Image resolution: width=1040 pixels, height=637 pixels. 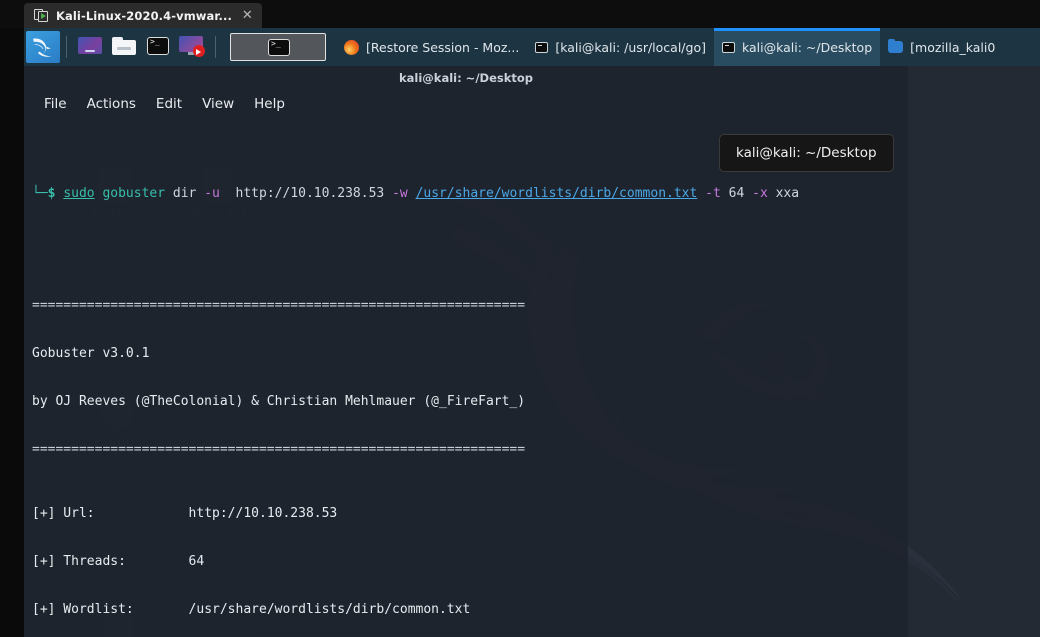 I want to click on taskbar-window-mozilla-folder: [mozilla_kali0, so click(x=941, y=47).